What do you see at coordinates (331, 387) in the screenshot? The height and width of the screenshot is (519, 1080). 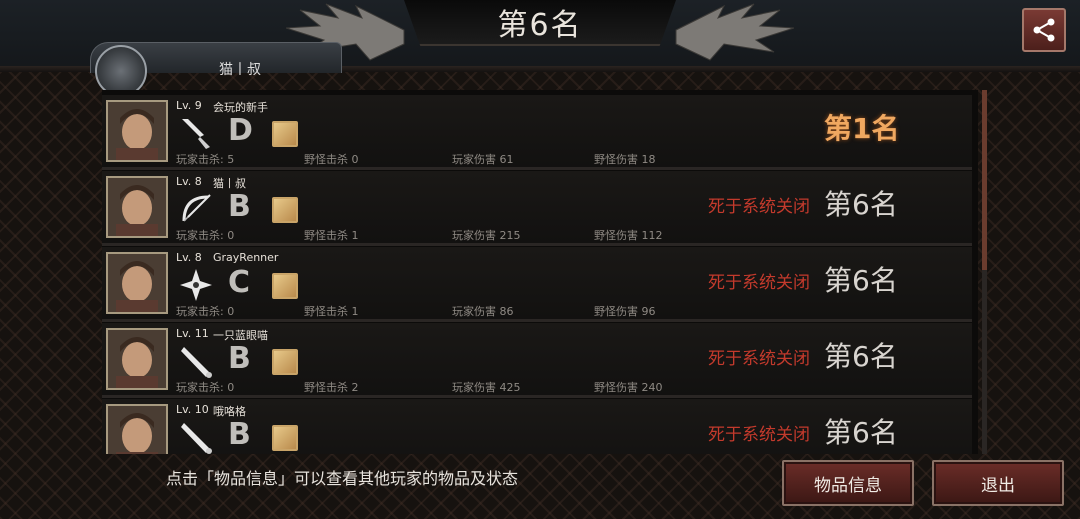 I see `monster-kills: 野怪击杀 2` at bounding box center [331, 387].